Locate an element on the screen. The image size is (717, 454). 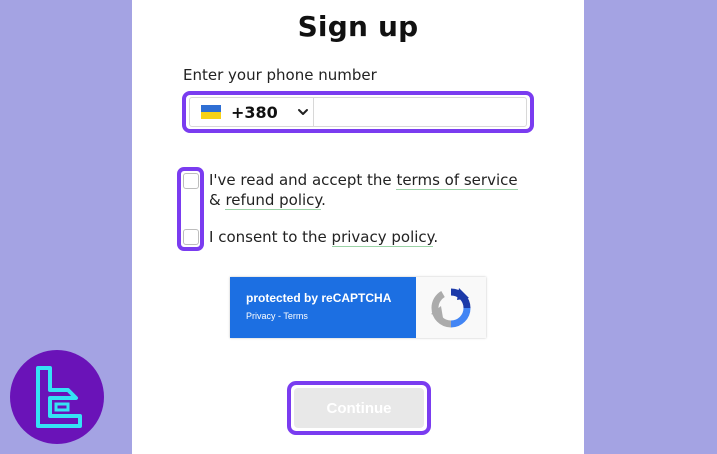
terms-suffix: . is located at coordinates (323, 200).